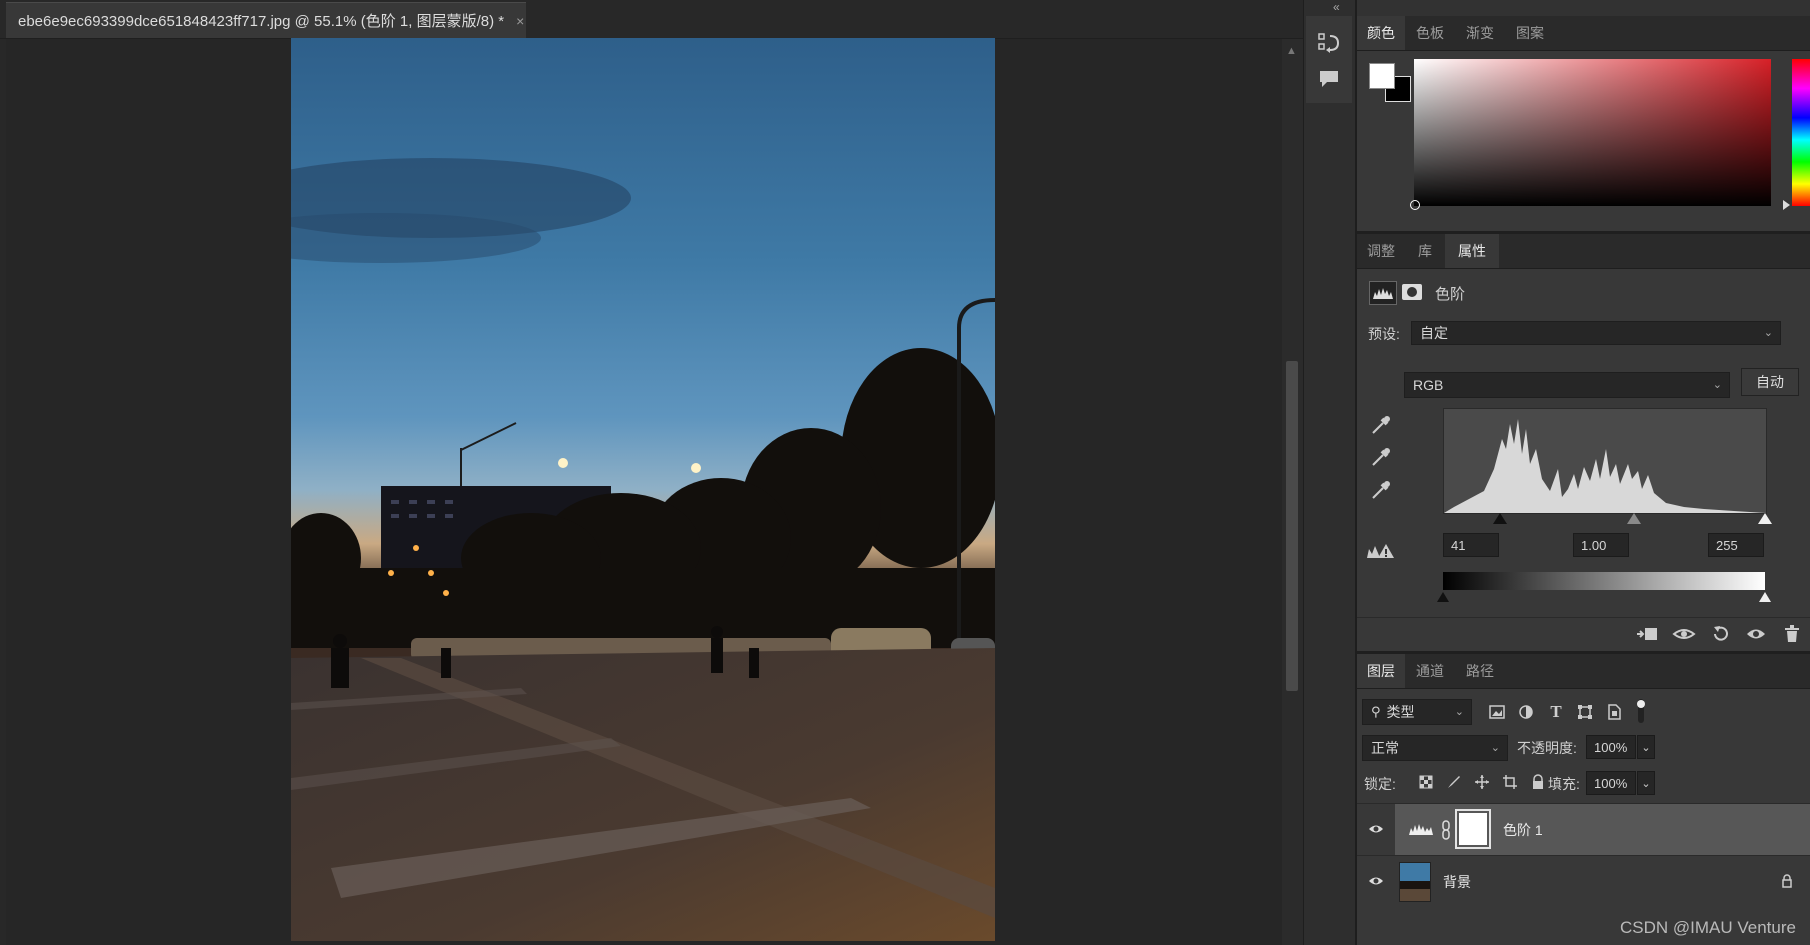  Describe the element at coordinates (1601, 545) in the screenshot. I see `input-gamma-field: 1.00` at that location.